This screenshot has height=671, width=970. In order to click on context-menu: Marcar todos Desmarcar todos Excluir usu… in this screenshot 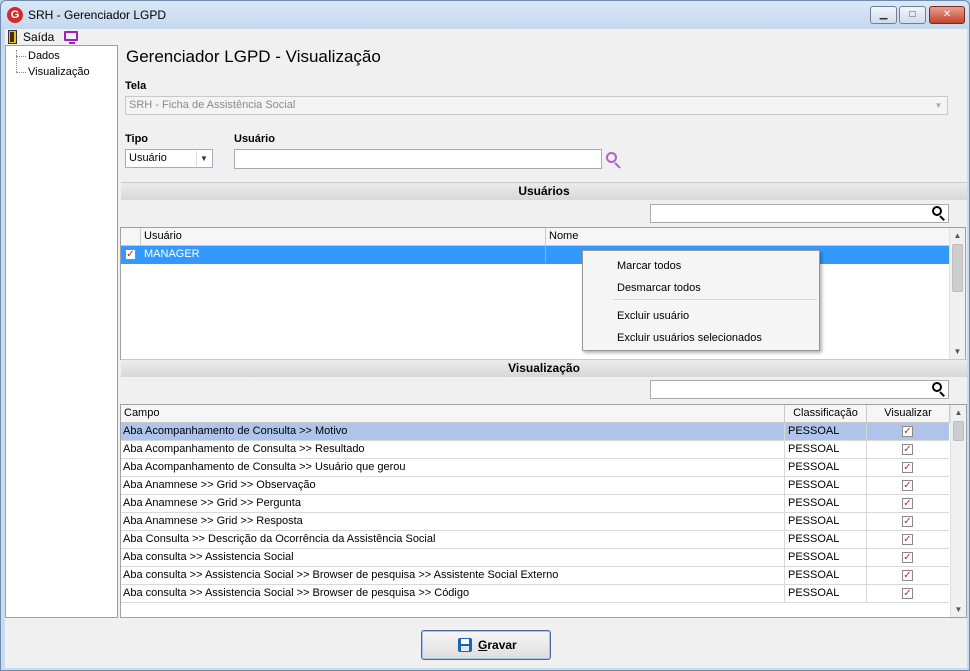, I will do `click(701, 300)`.